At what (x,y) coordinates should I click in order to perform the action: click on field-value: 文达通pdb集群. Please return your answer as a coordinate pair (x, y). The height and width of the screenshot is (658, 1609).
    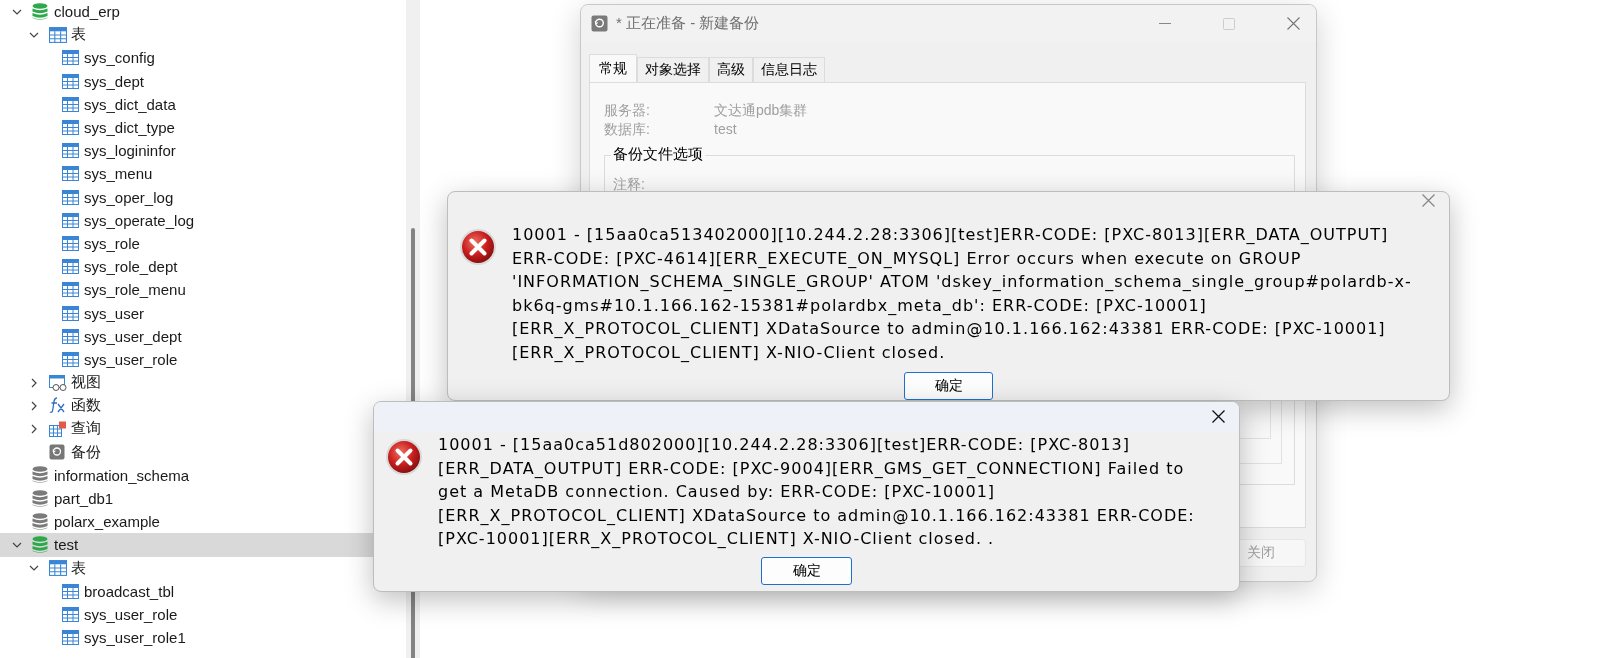
    Looking at the image, I should click on (761, 110).